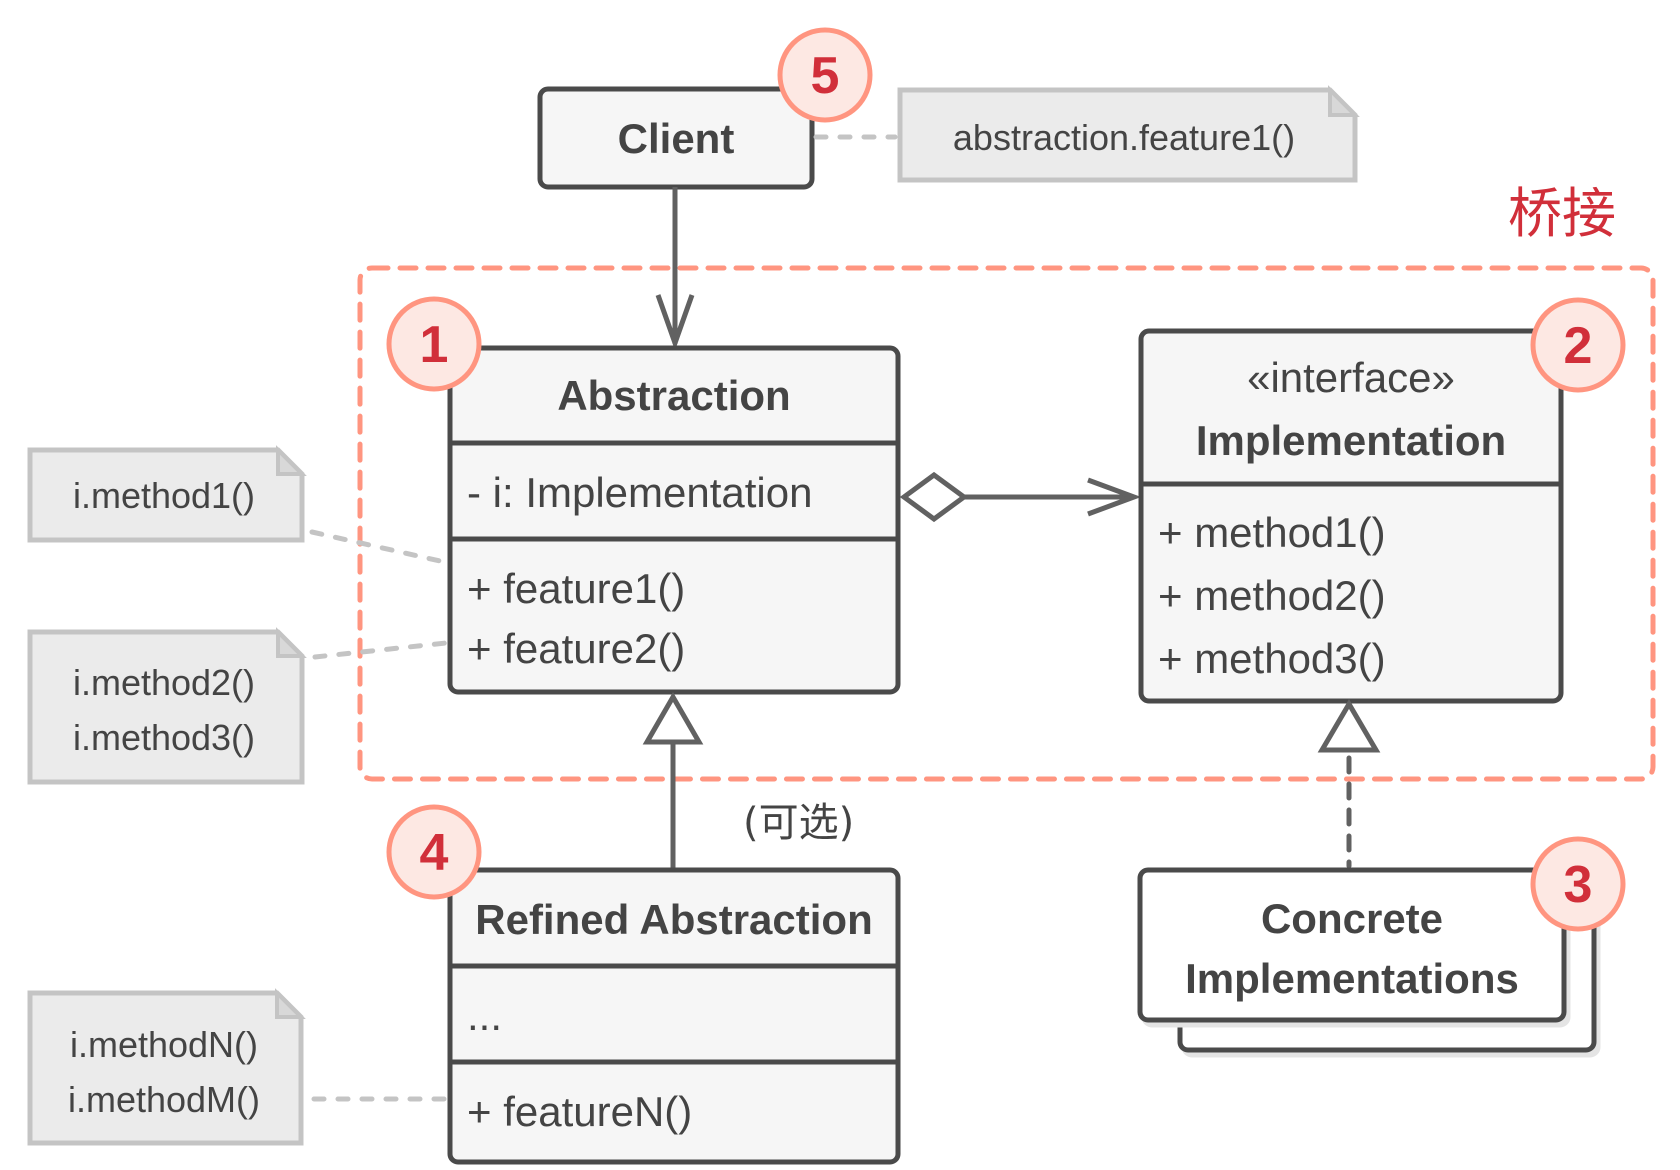 The height and width of the screenshot is (1170, 1680). I want to click on abstraction-note-2-line: i.method2(), so click(164, 682).